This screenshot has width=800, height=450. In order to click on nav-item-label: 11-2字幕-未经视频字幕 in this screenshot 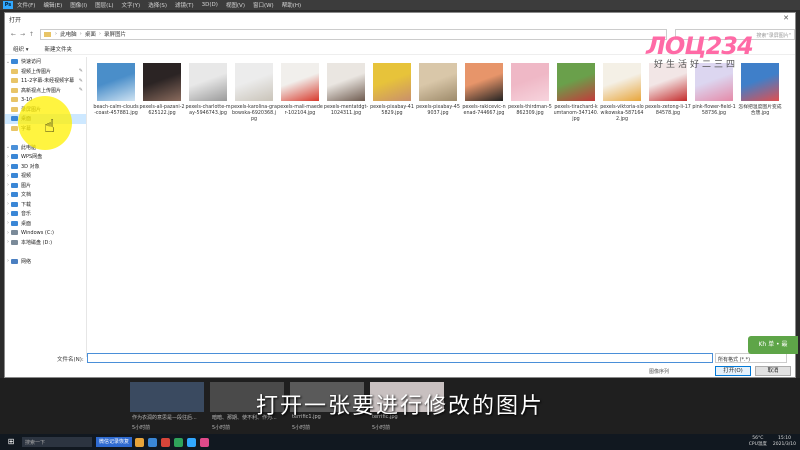, I will do `click(48, 81)`.